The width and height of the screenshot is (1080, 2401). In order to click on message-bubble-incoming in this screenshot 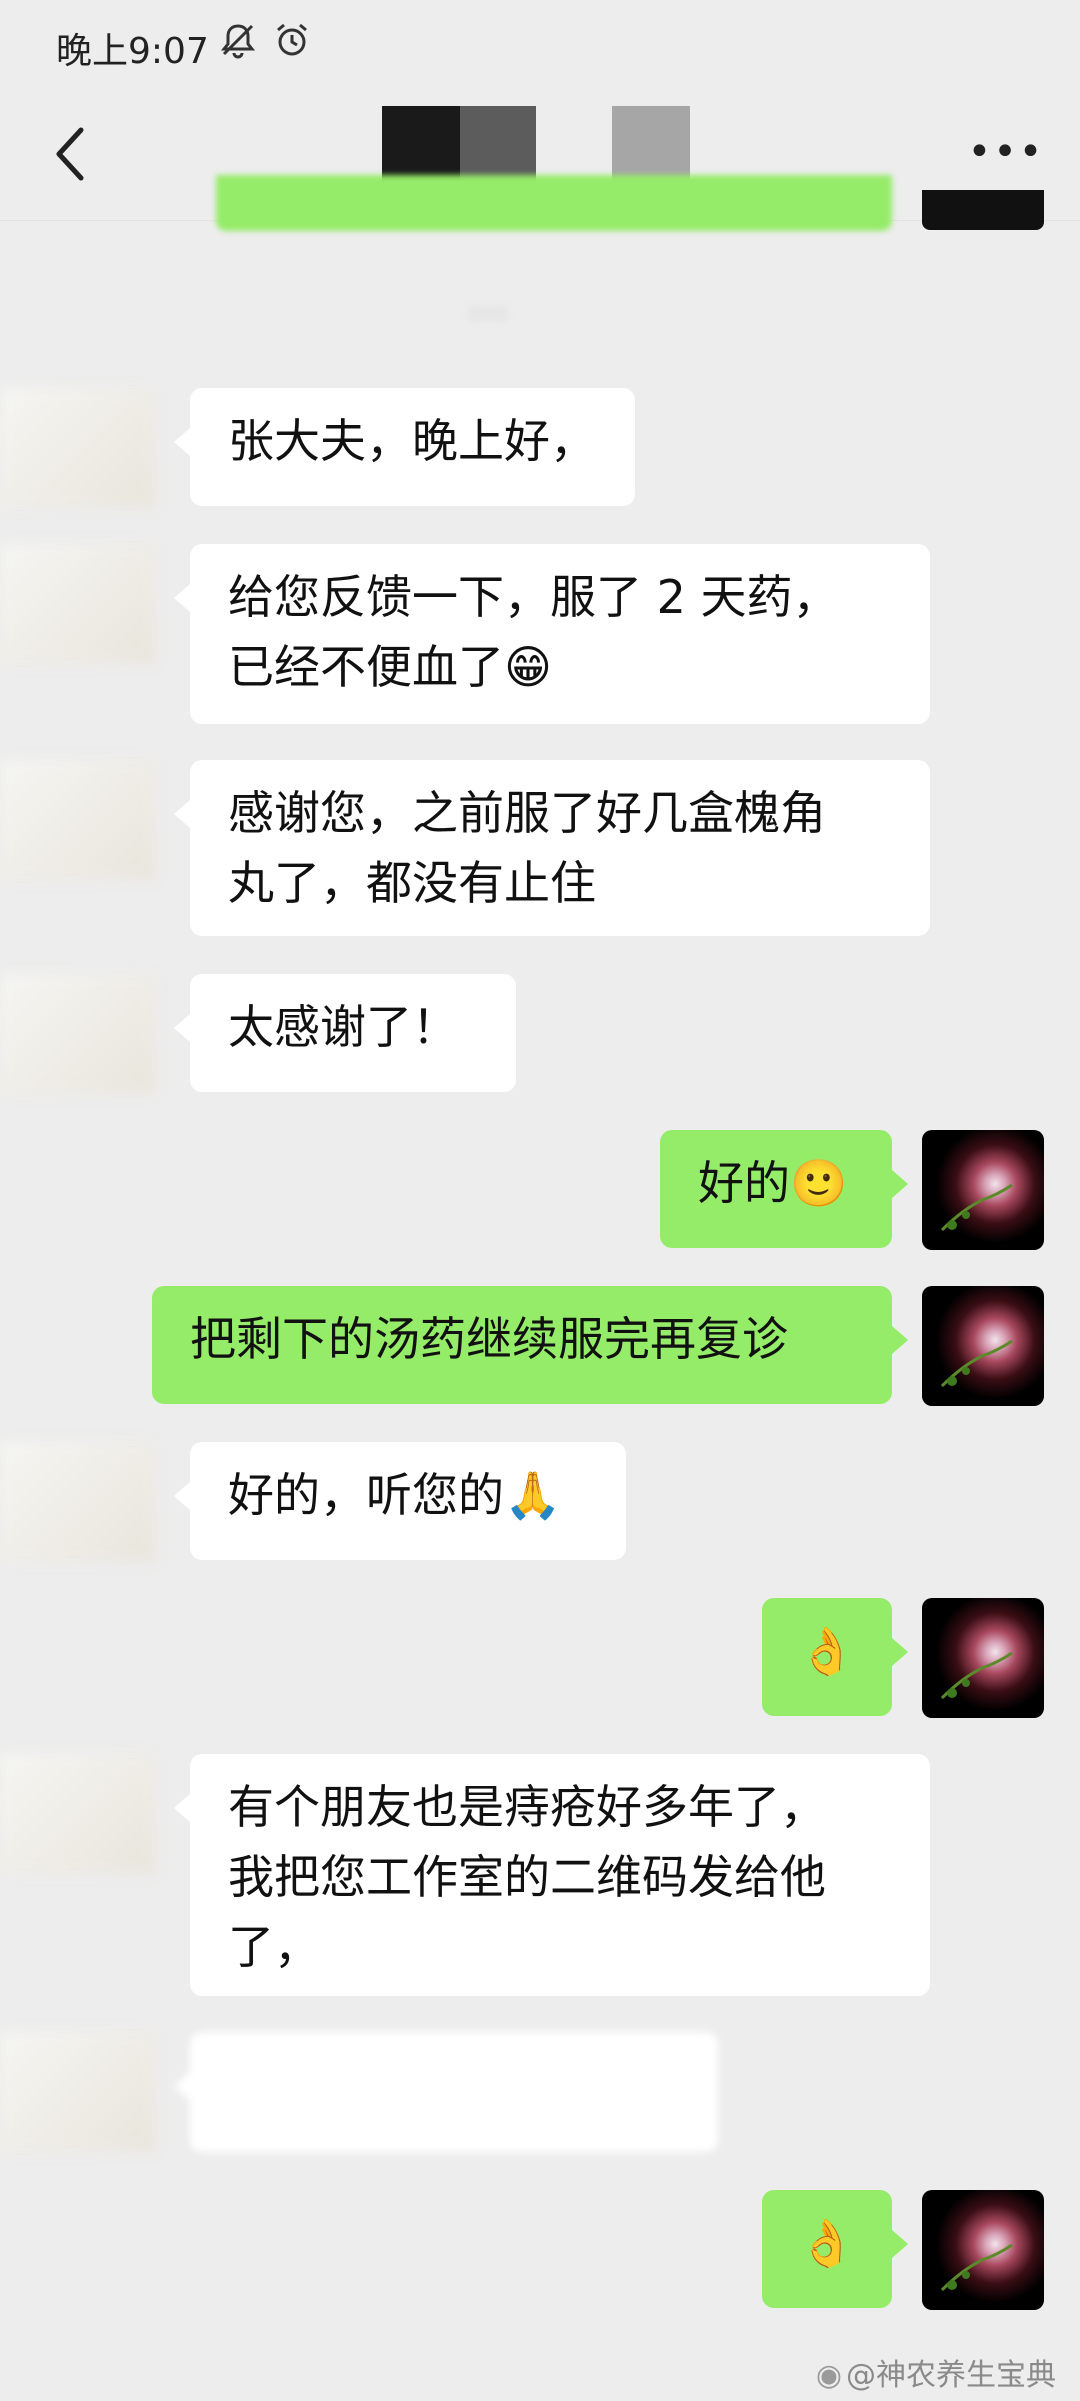, I will do `click(446, 2092)`.